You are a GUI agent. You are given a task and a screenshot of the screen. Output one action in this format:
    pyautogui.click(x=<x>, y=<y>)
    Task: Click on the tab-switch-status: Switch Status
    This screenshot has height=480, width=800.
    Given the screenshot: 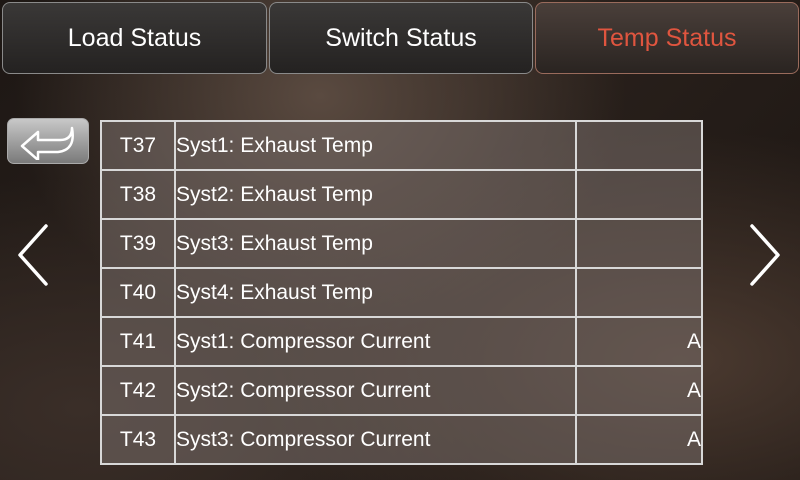 What is the action you would take?
    pyautogui.click(x=401, y=38)
    